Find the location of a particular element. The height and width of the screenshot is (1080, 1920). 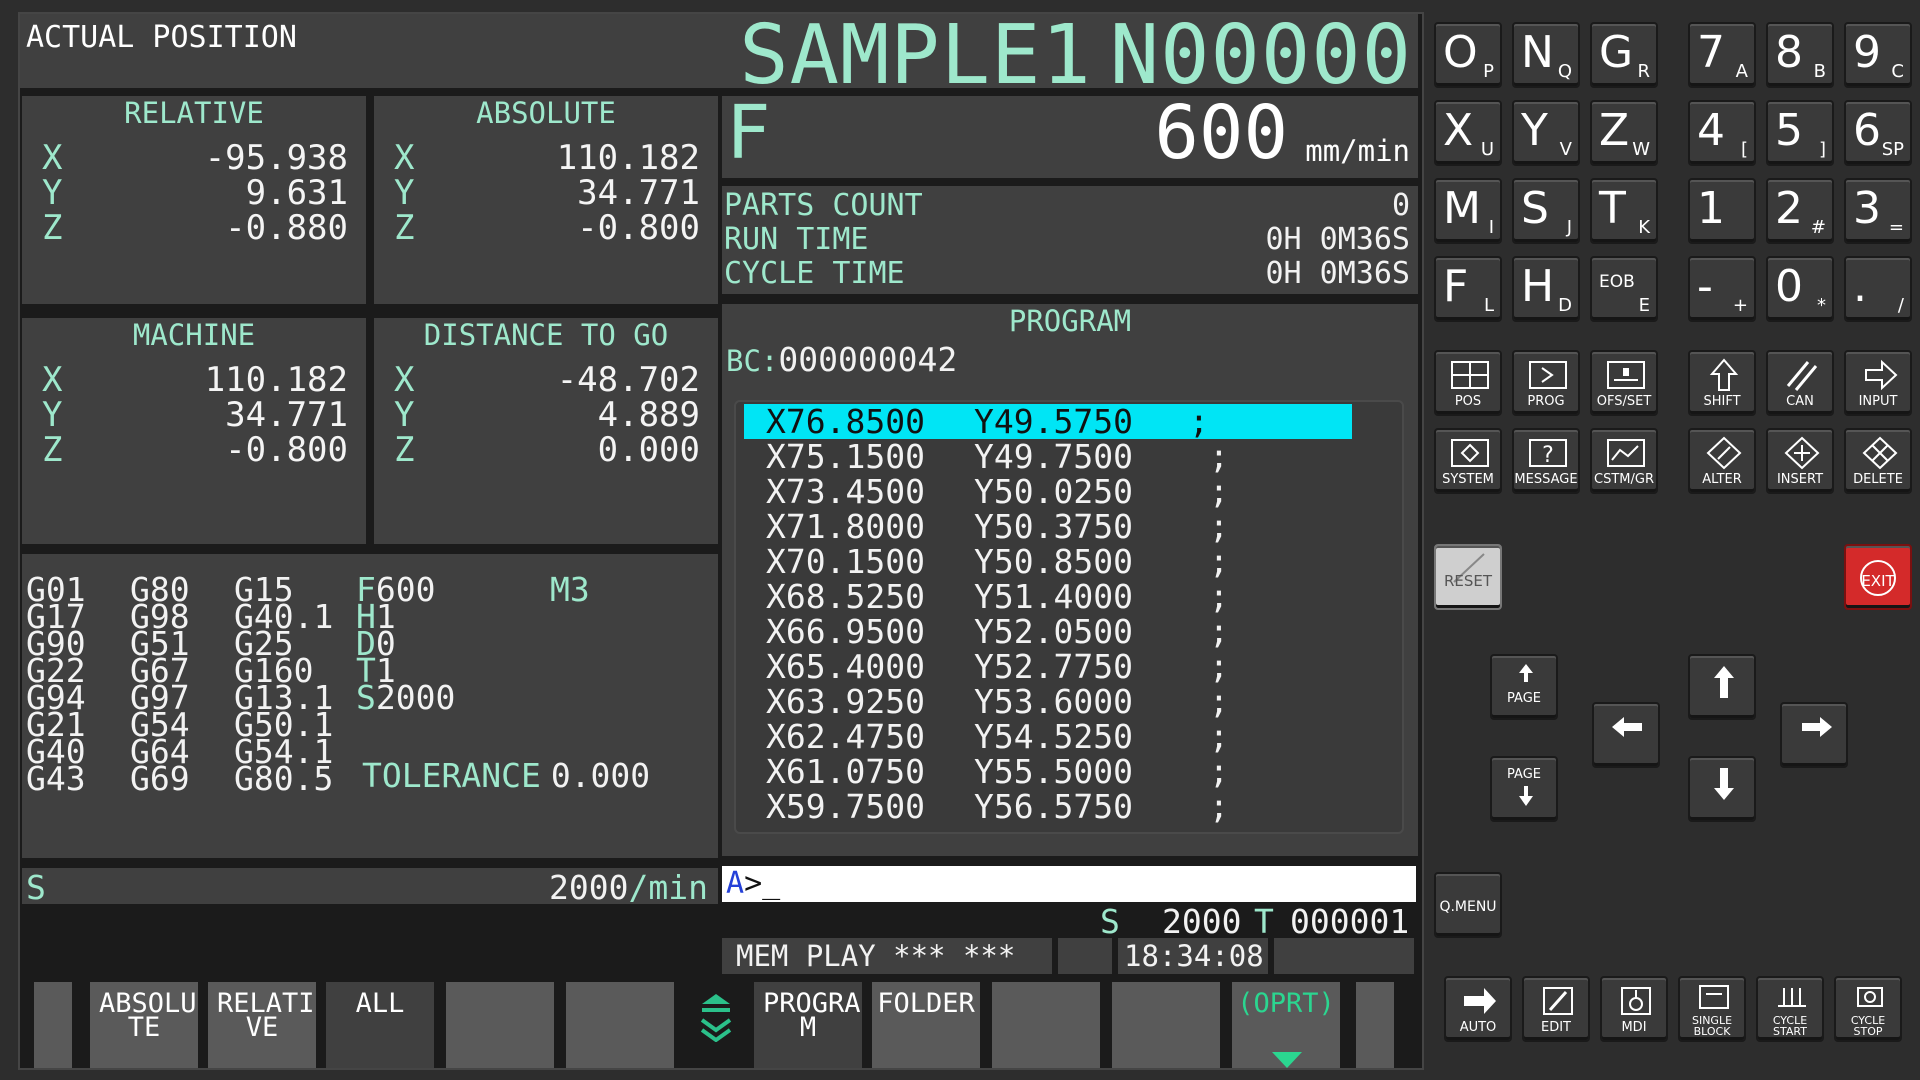

program-line: X61.0750 Y55.5000; is located at coordinates (1049, 771).